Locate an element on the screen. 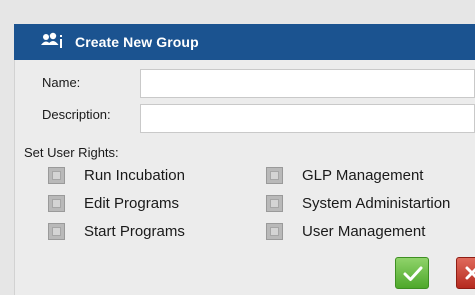 The height and width of the screenshot is (295, 475). description-field is located at coordinates (307, 118).